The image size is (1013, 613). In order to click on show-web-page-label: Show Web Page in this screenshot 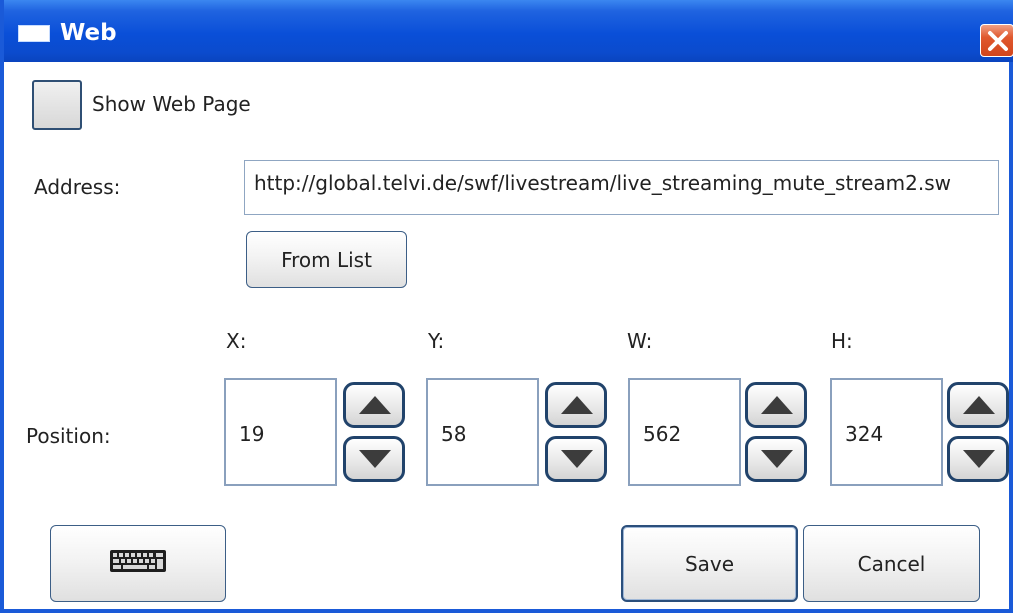, I will do `click(171, 104)`.